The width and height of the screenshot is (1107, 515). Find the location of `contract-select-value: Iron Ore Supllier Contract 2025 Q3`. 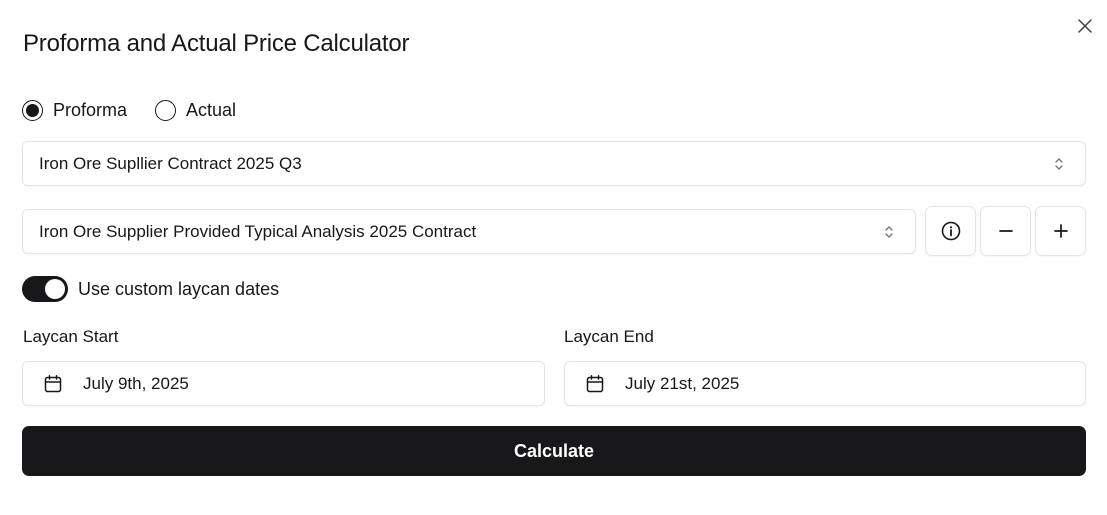

contract-select-value: Iron Ore Supllier Contract 2025 Q3 is located at coordinates (170, 163).